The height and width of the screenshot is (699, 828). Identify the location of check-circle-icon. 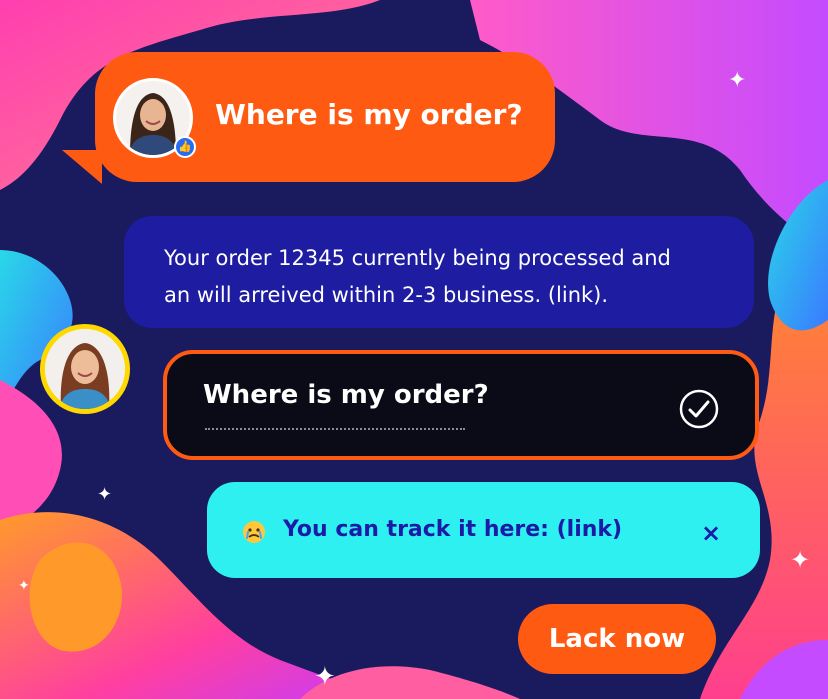
(699, 409).